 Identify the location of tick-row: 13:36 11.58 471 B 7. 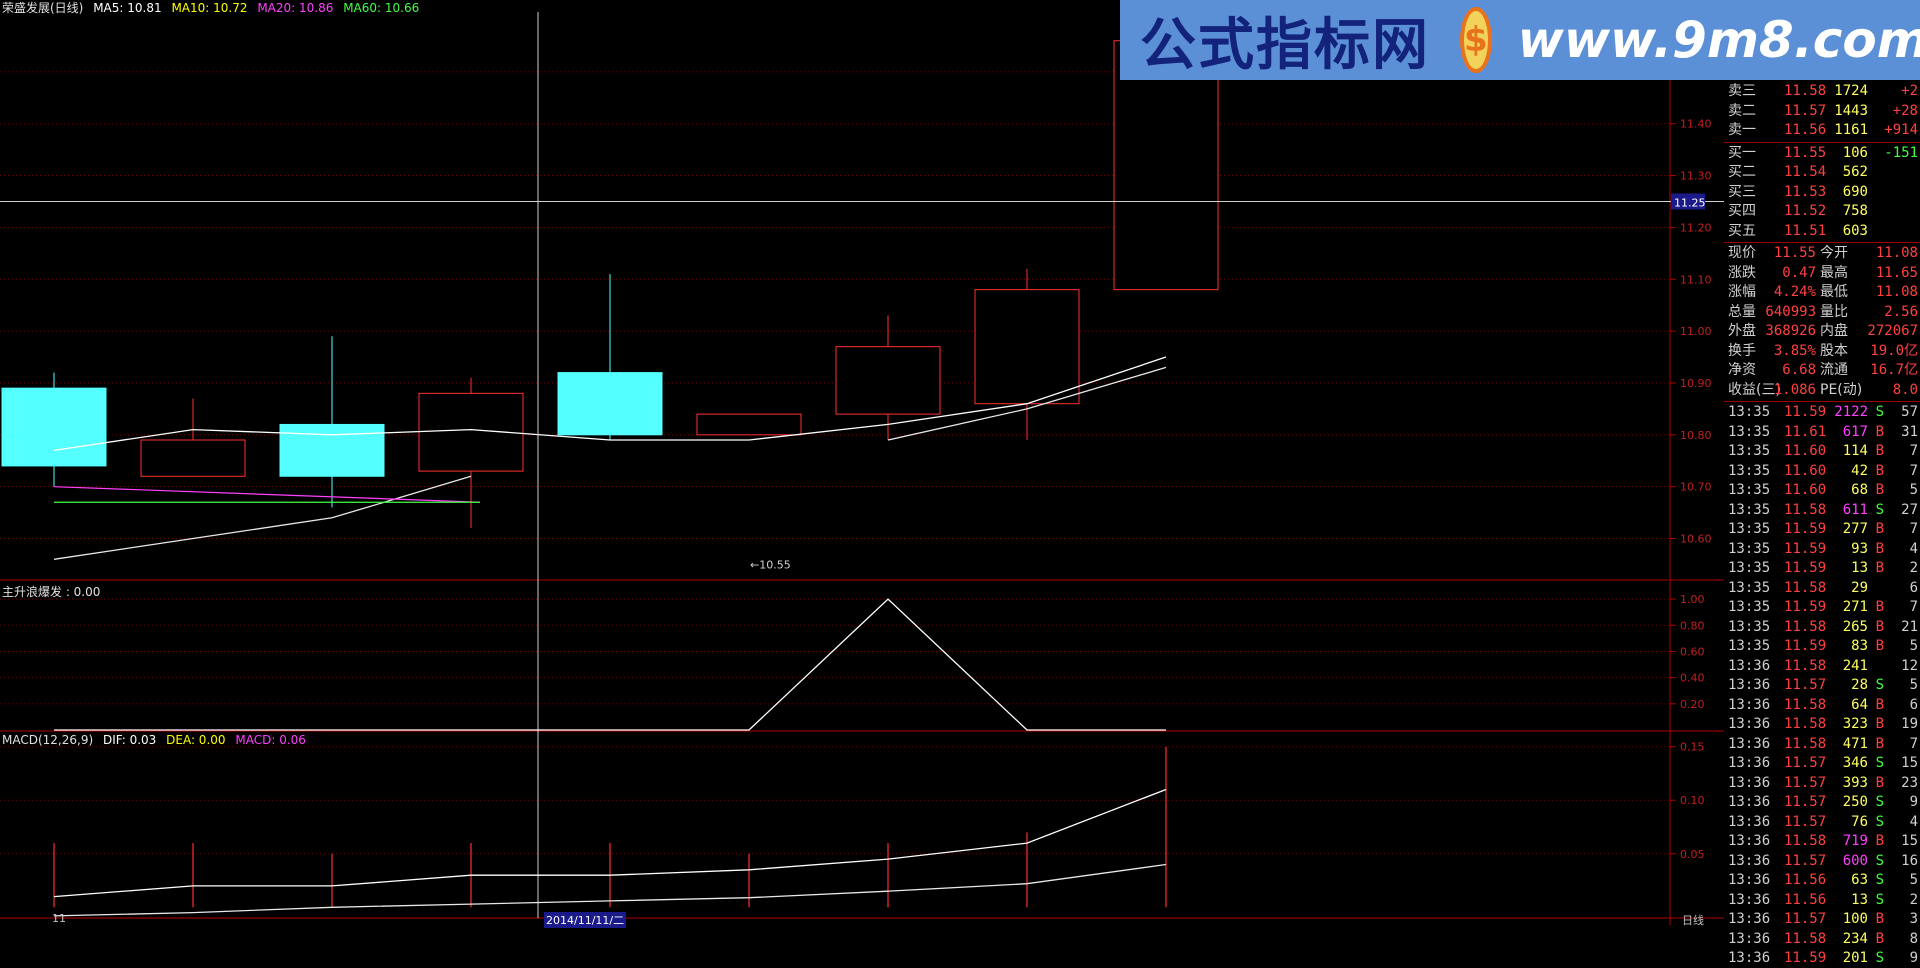
(1822, 744).